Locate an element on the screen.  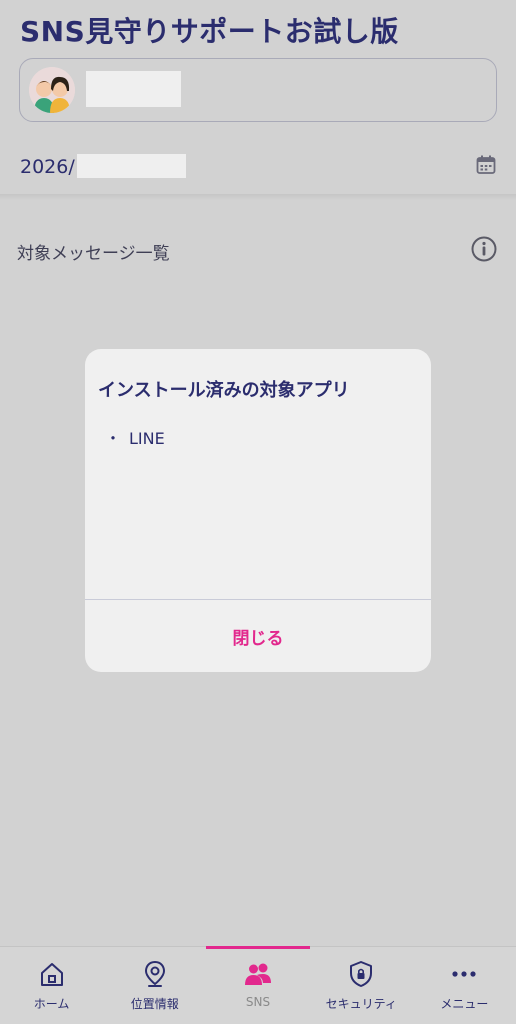
avatar is located at coordinates (52, 90).